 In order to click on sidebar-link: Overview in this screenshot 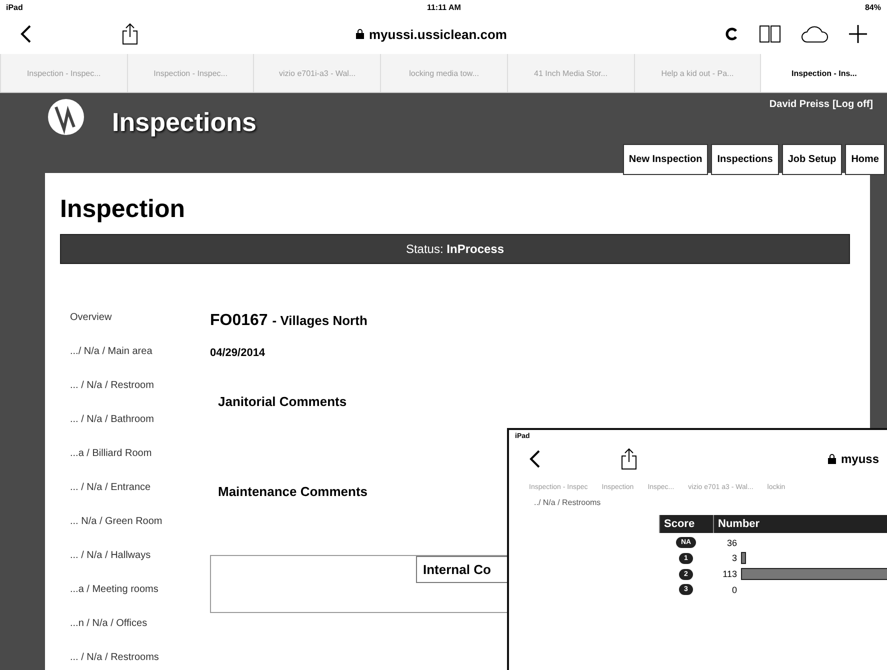, I will do `click(135, 317)`.